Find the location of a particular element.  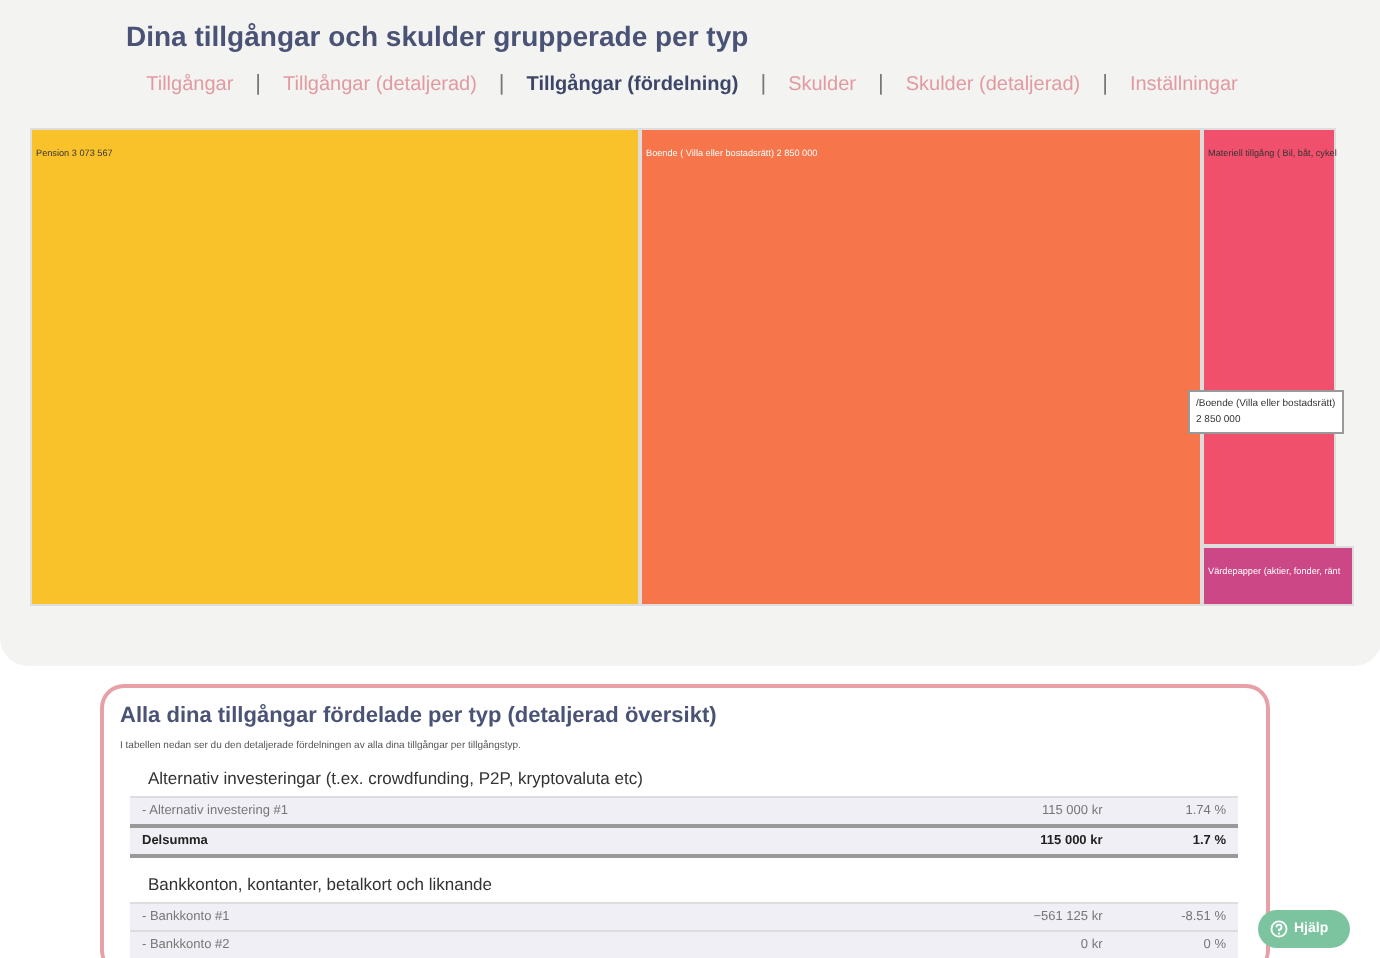

tab: Inställningar is located at coordinates (1183, 84).